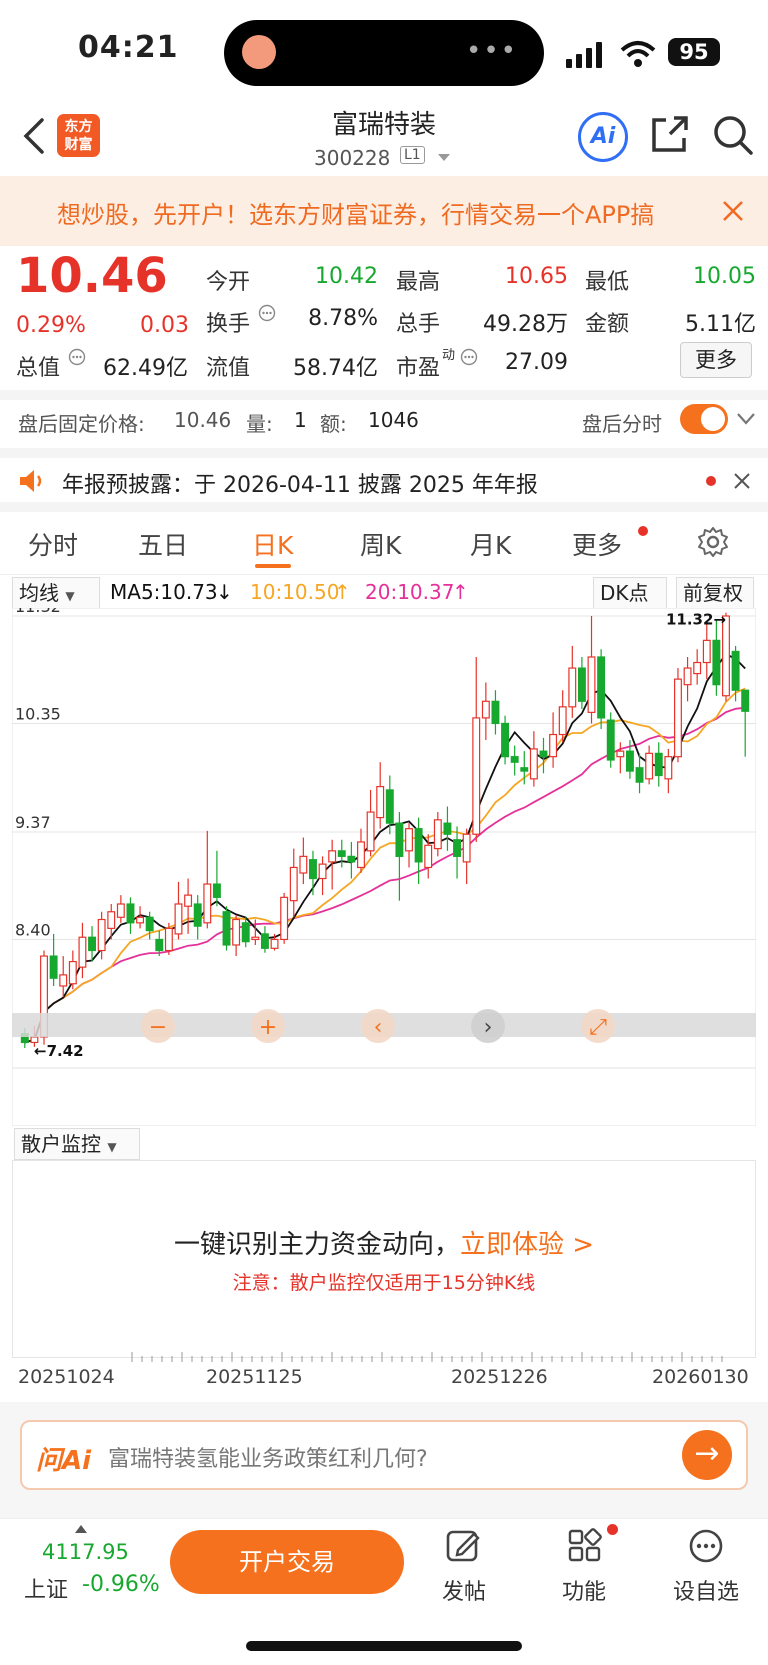 This screenshot has width=768, height=1665. I want to click on zoom-left-glyph: ‹, so click(378, 1027).